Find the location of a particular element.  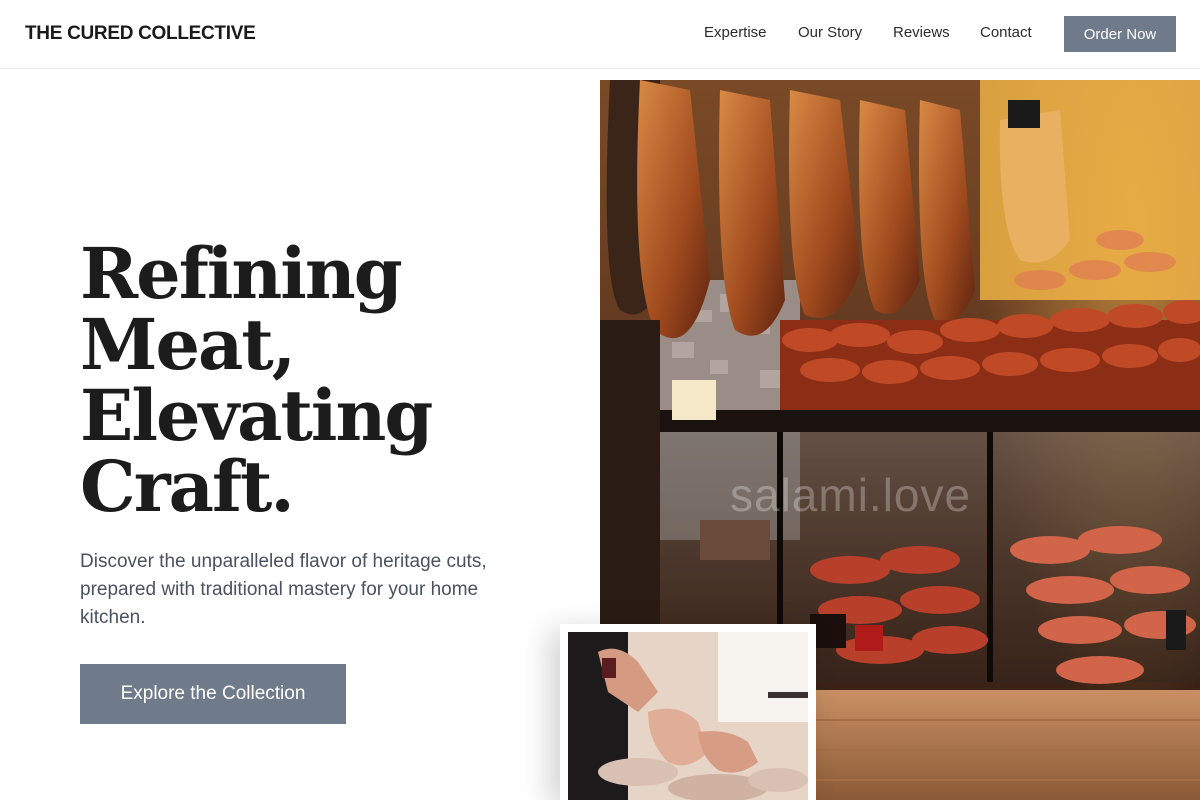

nav-link-reviews: Reviews is located at coordinates (921, 32).